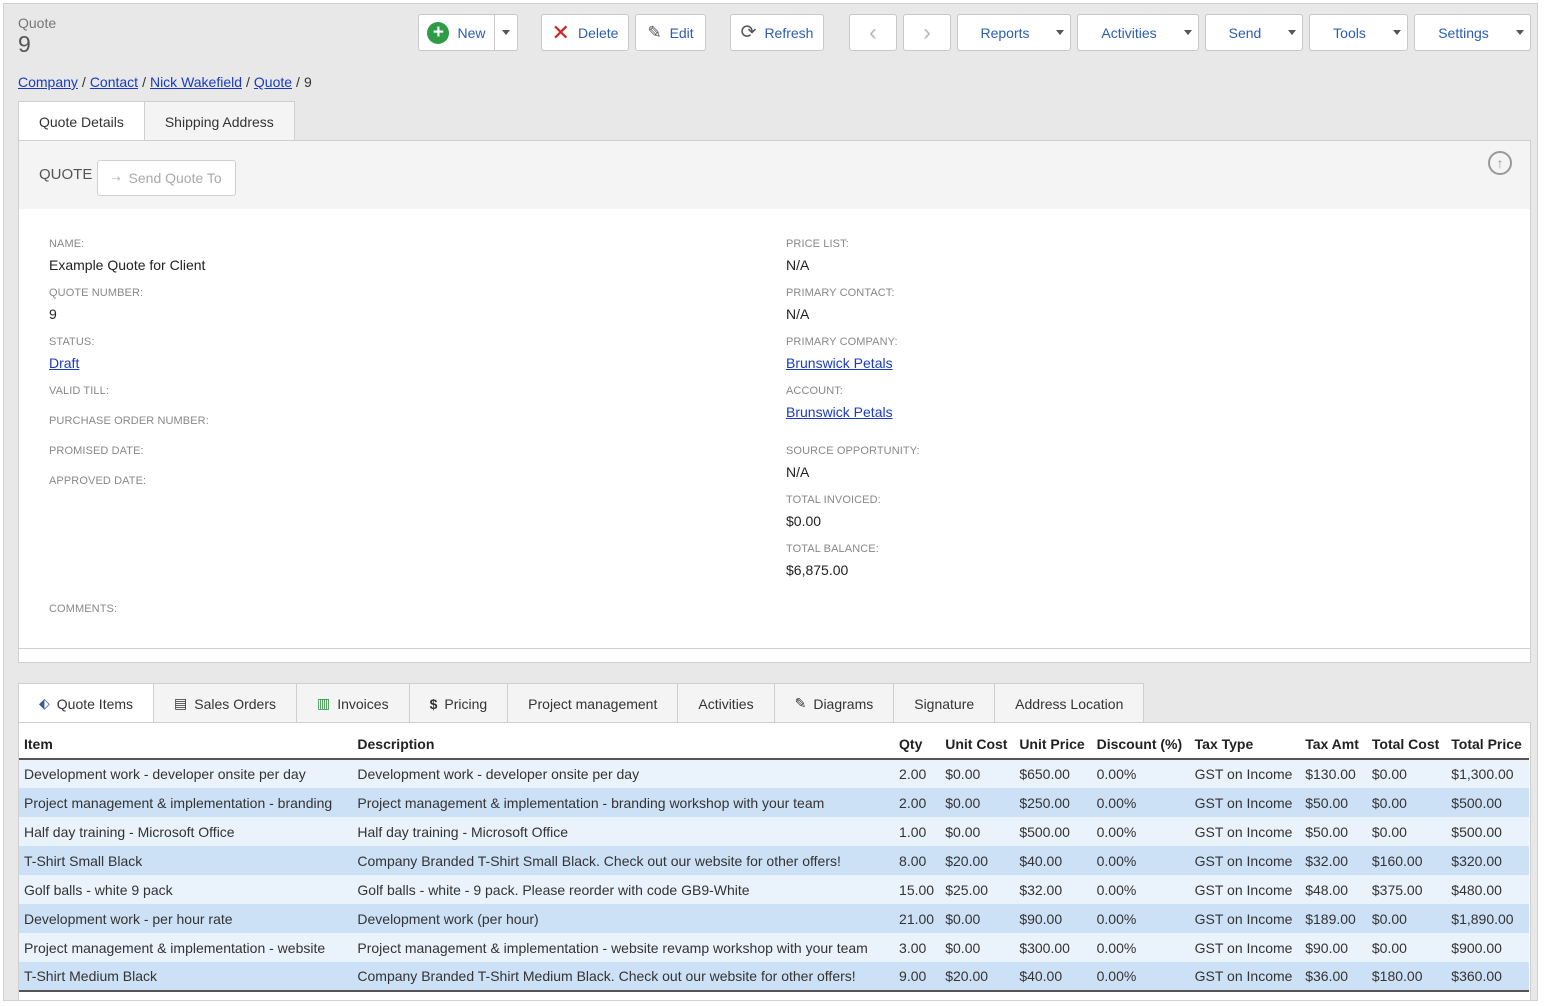  Describe the element at coordinates (833, 500) in the screenshot. I see `field-label-total-invoiced: TOTAL INVOICED:` at that location.